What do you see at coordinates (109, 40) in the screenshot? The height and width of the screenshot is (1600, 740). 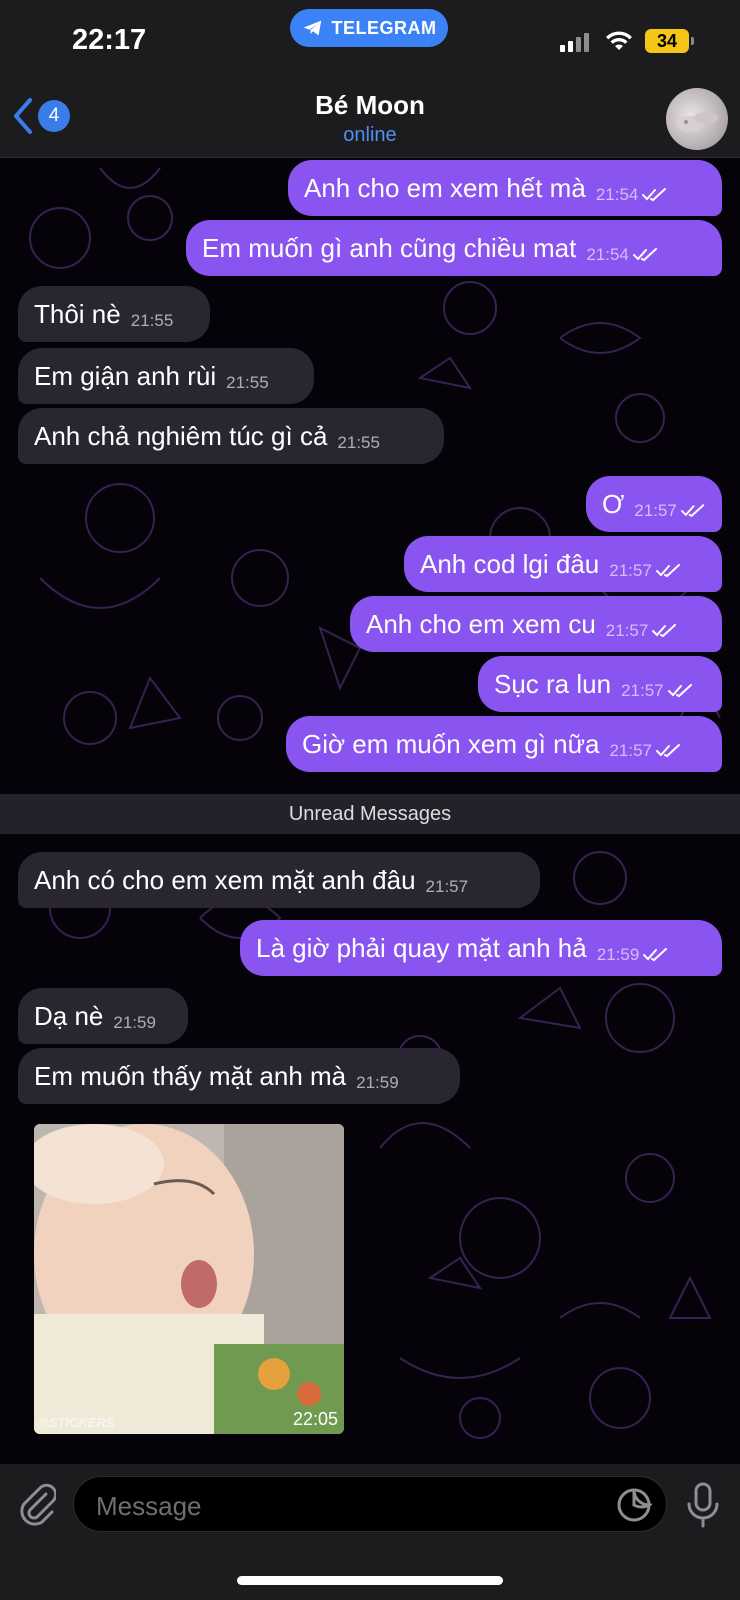 I see `status-time: 22:17` at bounding box center [109, 40].